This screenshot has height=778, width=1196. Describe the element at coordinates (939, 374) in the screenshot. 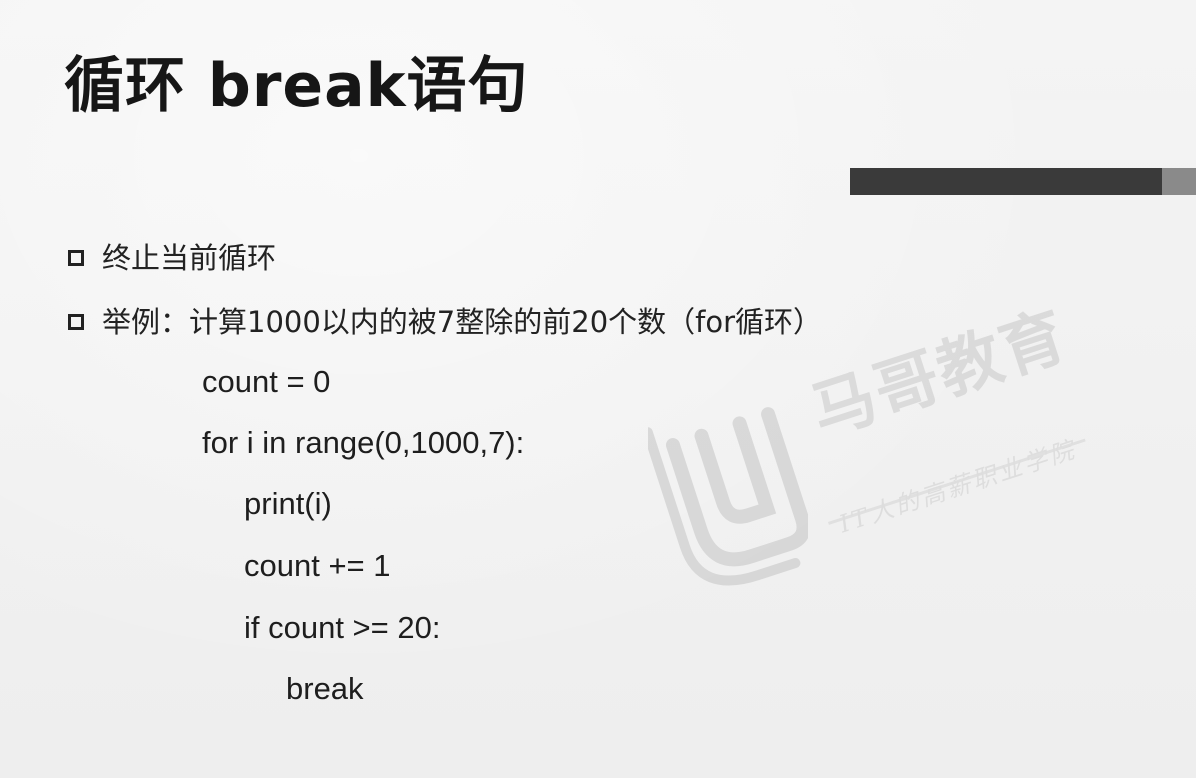

I see `watermark-brand: 马哥教育` at that location.